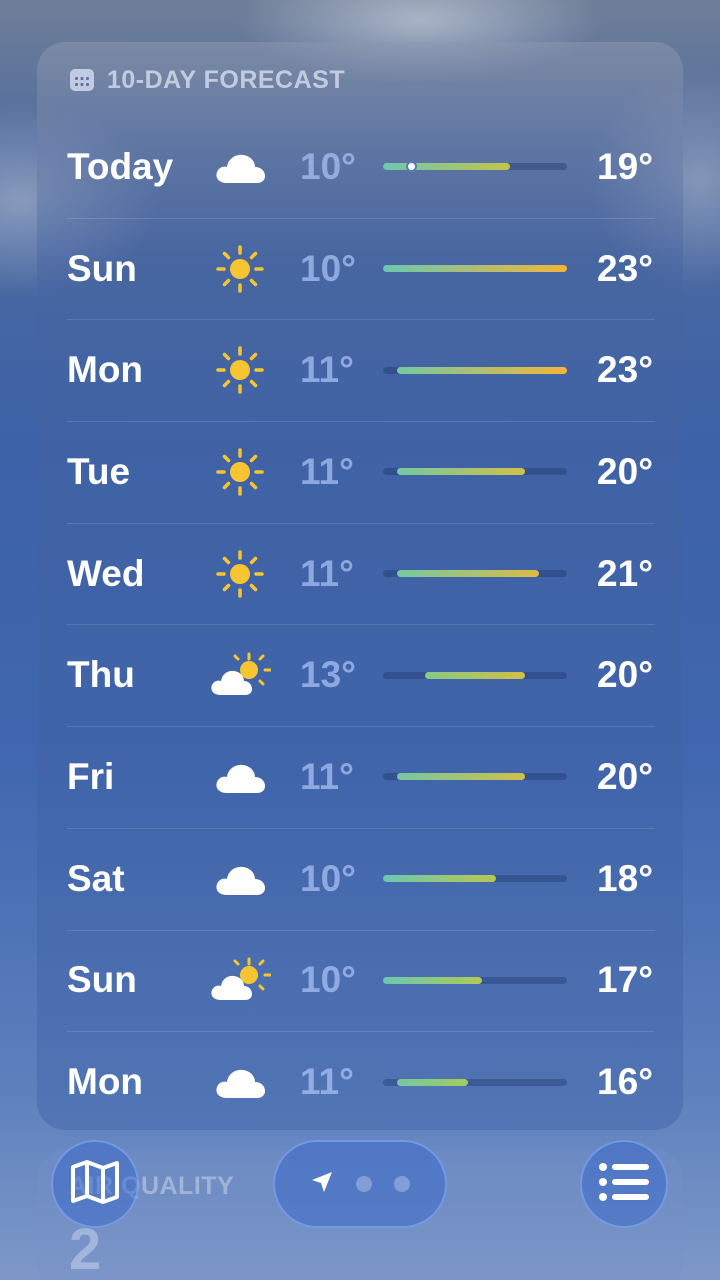 The height and width of the screenshot is (1280, 720). What do you see at coordinates (91, 776) in the screenshot?
I see `day-label: Fri` at bounding box center [91, 776].